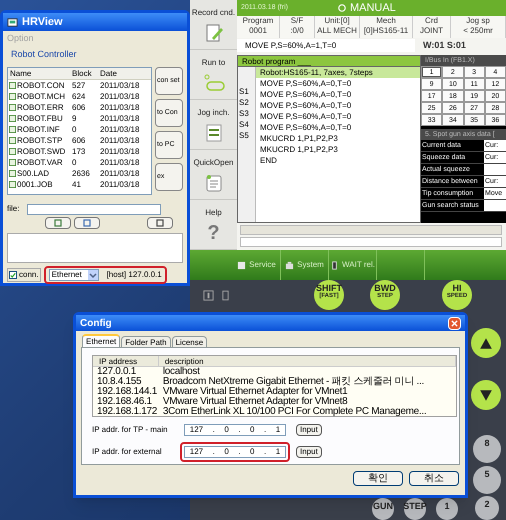 This screenshot has width=506, height=520. What do you see at coordinates (307, 361) in the screenshot?
I see `column-header: description` at bounding box center [307, 361].